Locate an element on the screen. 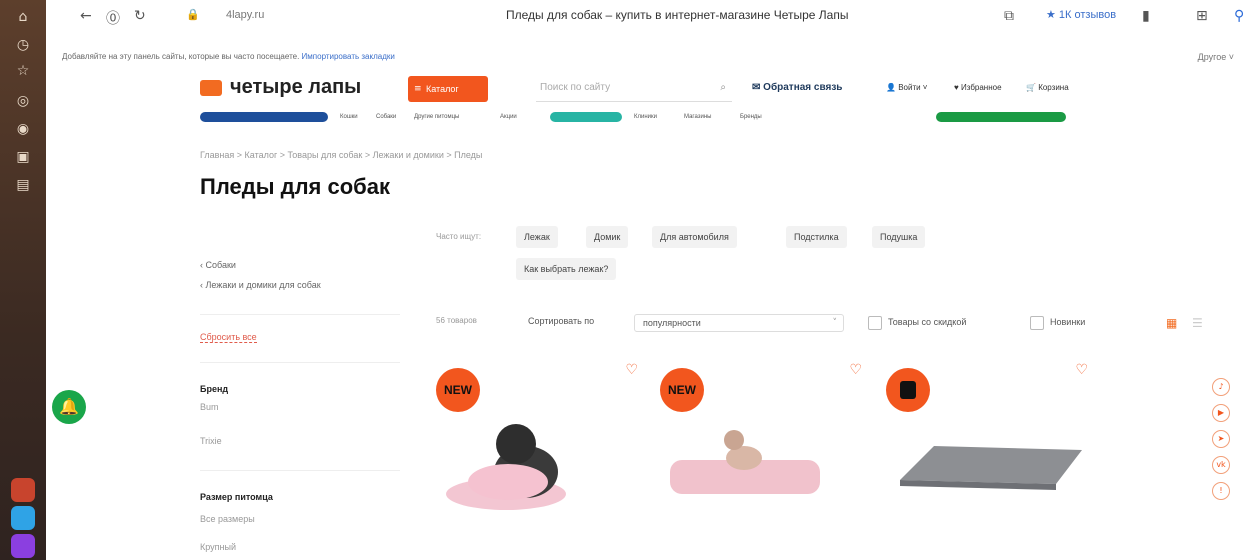  nav-promo-pill is located at coordinates (264, 117).